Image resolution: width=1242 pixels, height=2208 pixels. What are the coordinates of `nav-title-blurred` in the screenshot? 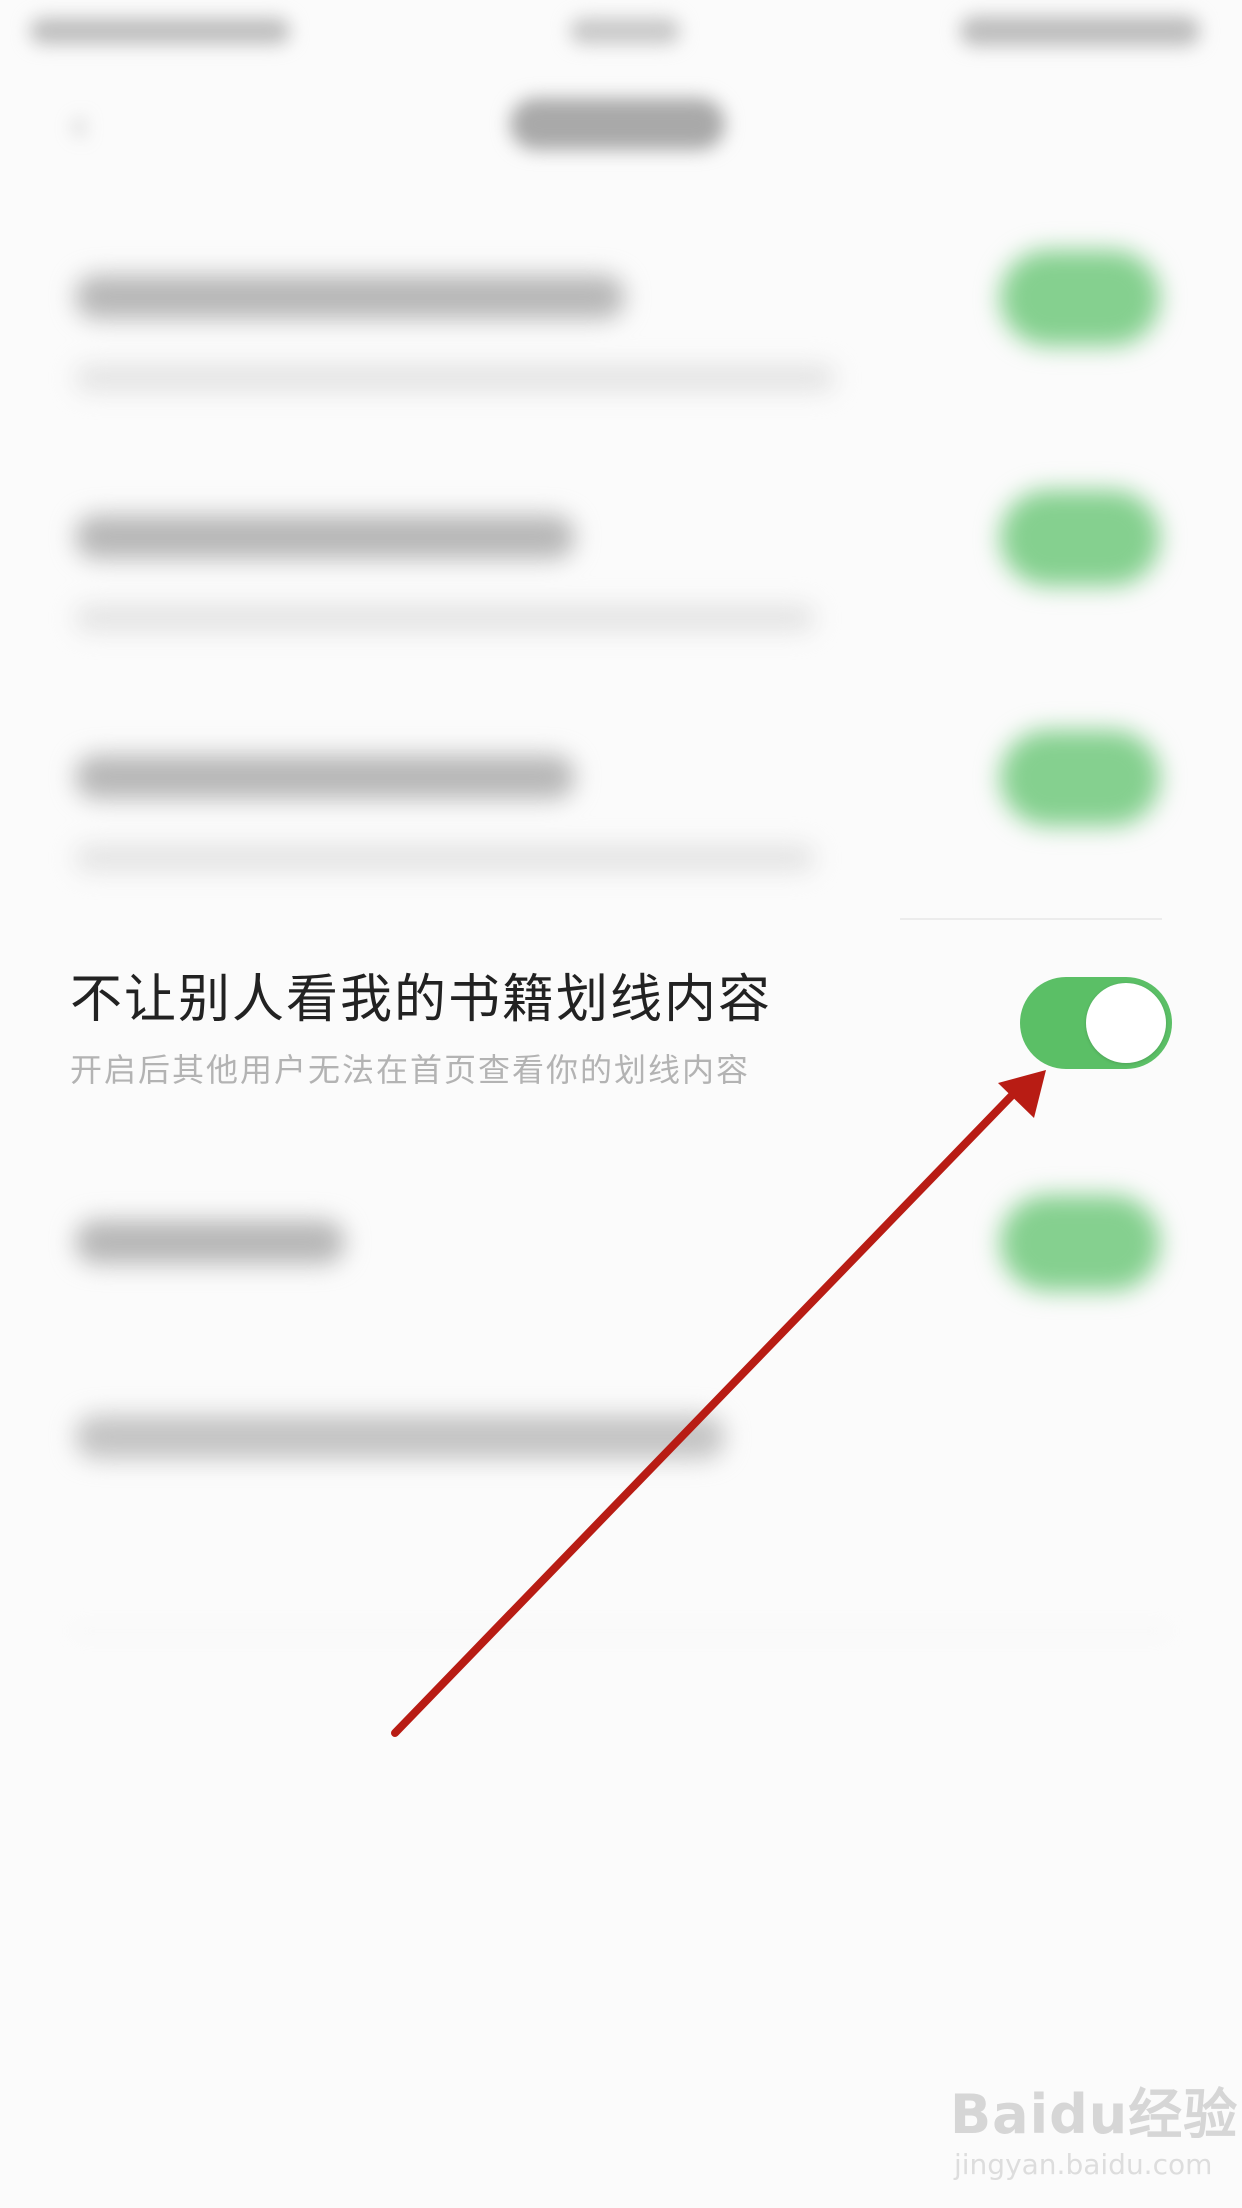 It's located at (617, 124).